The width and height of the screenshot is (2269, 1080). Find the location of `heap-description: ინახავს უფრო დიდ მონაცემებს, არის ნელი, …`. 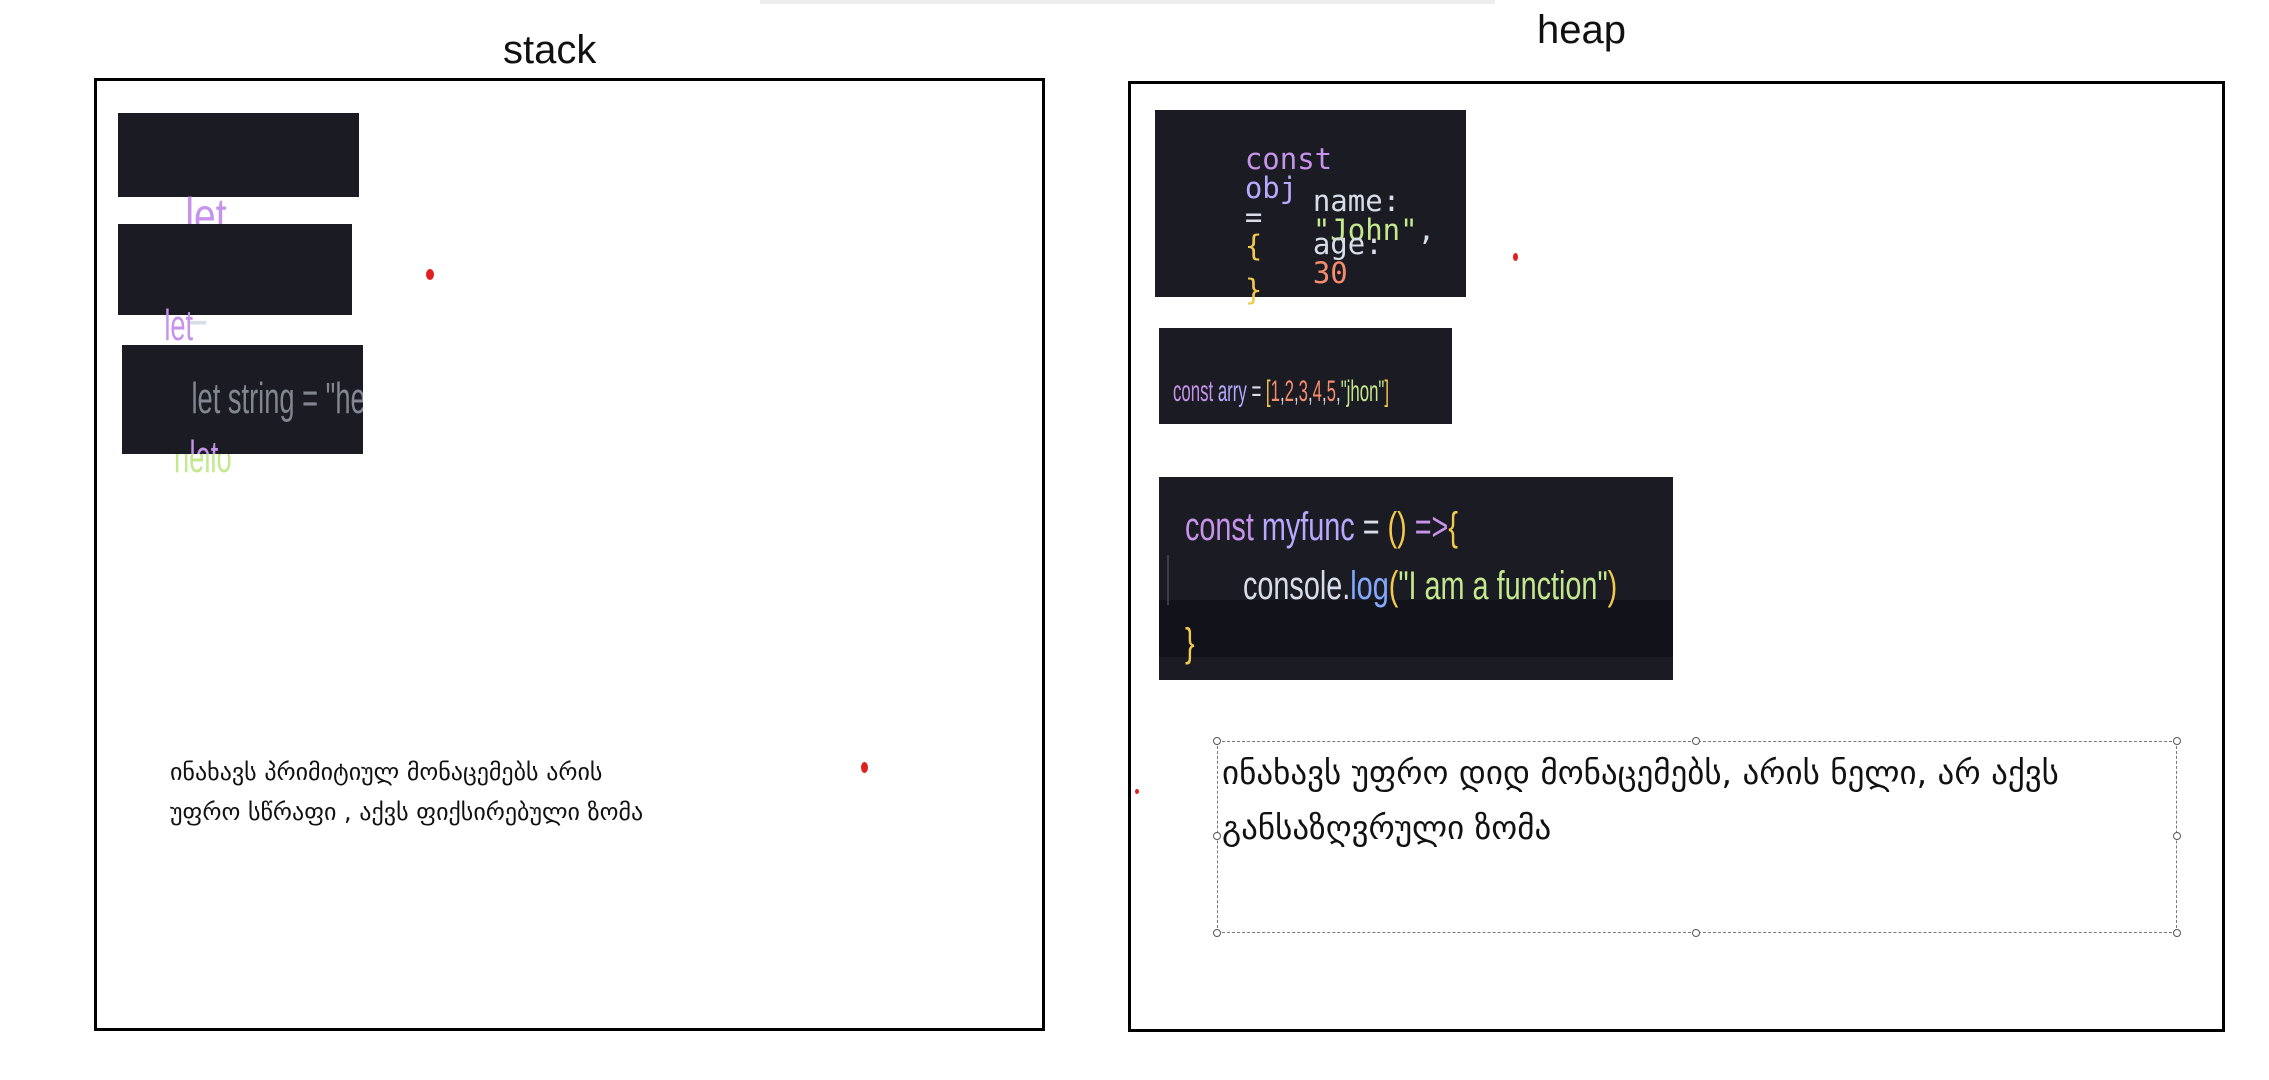

heap-description: ინახავს უფრო დიდ მონაცემებს, არის ნელი, … is located at coordinates (1640, 800).